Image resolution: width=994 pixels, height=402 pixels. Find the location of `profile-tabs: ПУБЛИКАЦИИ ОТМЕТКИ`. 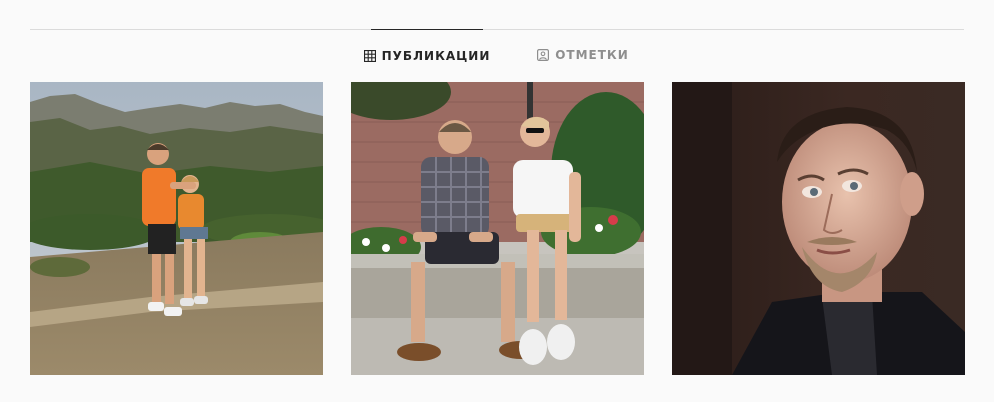

profile-tabs: ПУБЛИКАЦИИ ОТМЕТКИ is located at coordinates (497, 55).